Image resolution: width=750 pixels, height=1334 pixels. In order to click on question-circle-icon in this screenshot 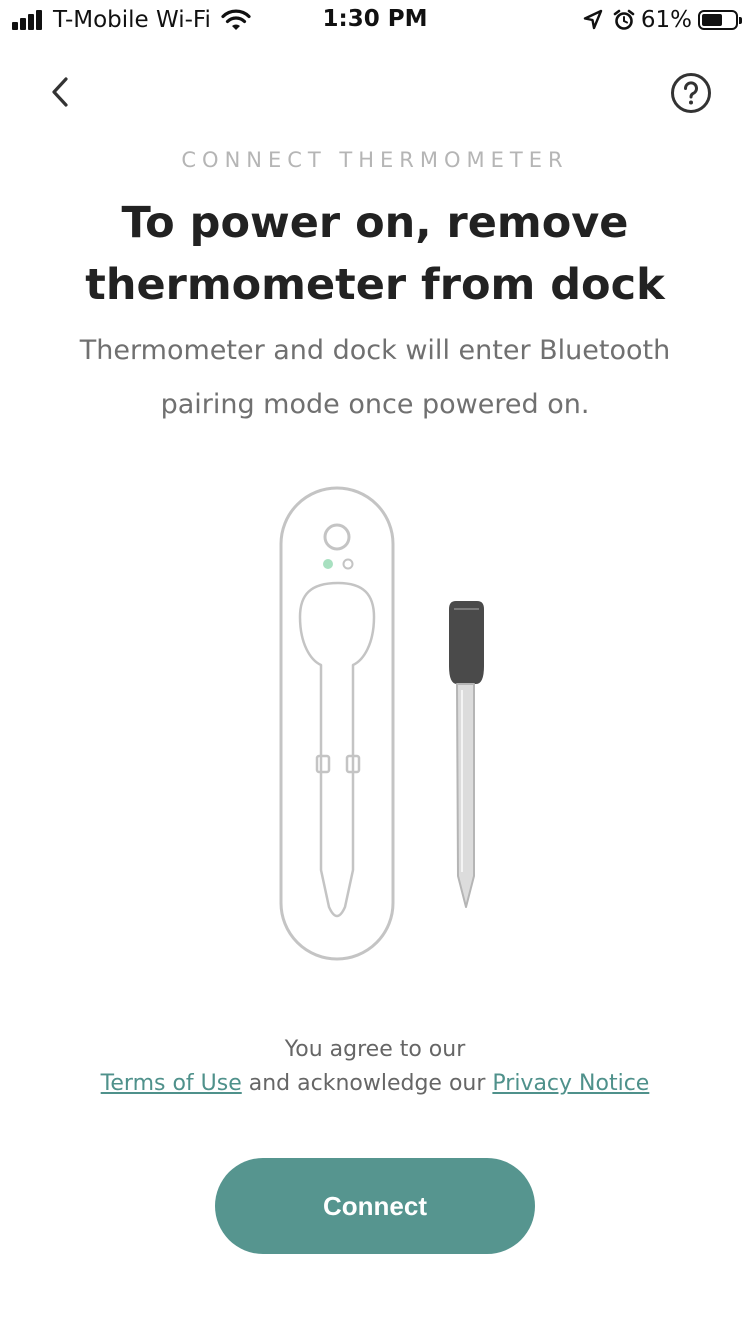, I will do `click(691, 93)`.